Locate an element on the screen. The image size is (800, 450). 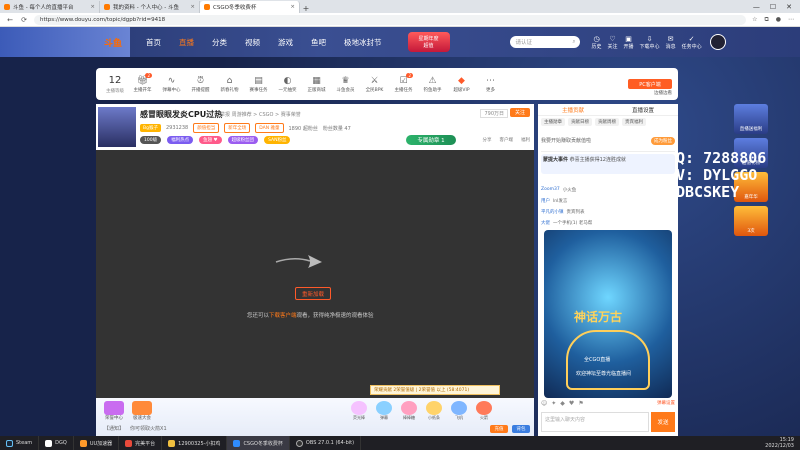
tool-danmaku-center: ∿ 弹幕中心 is located at coordinates (171, 84).